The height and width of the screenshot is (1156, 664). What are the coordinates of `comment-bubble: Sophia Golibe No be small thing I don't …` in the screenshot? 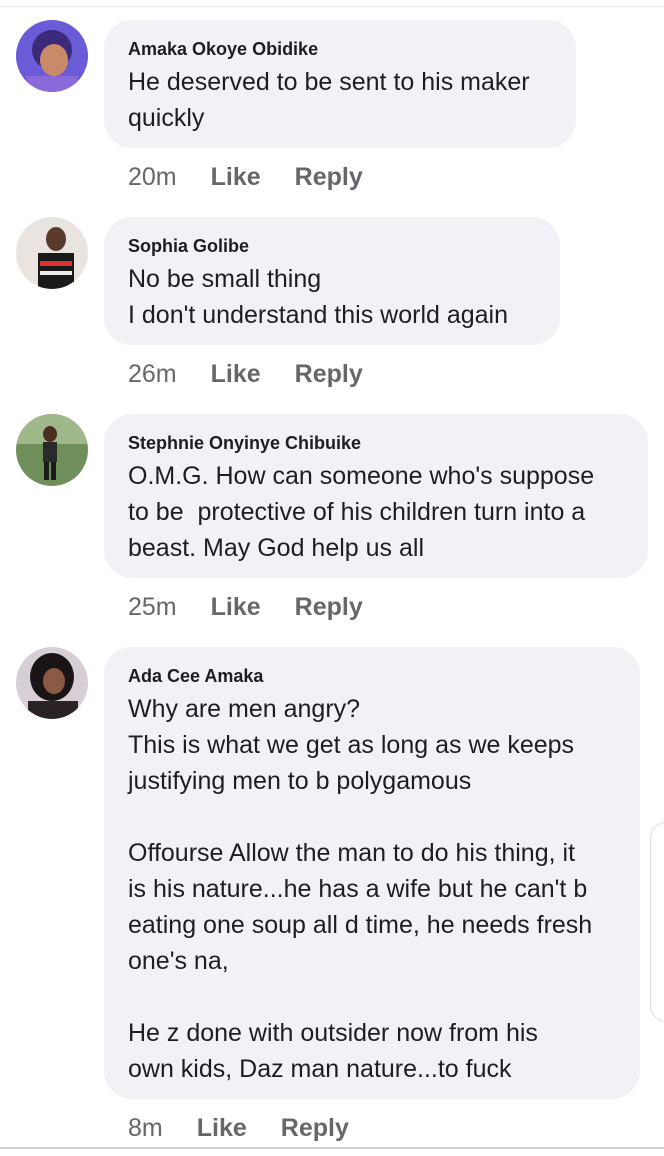 It's located at (332, 281).